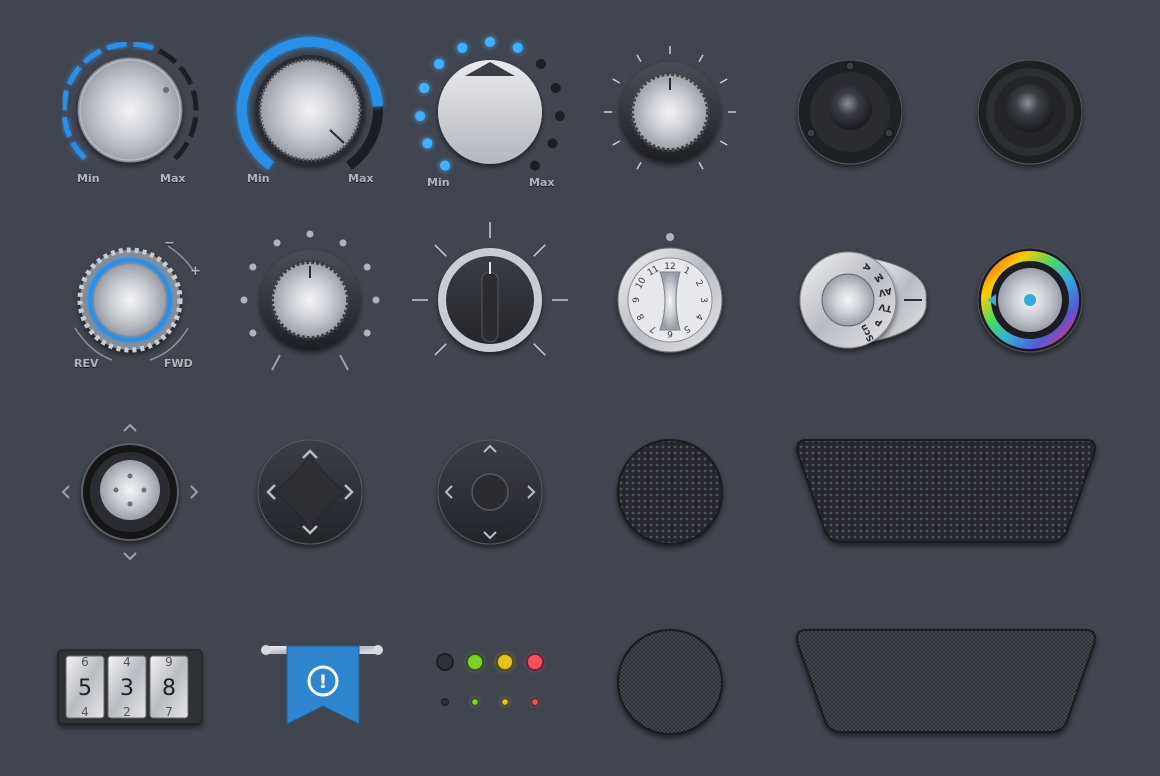 The height and width of the screenshot is (776, 1160). I want to click on dial-number: 3, so click(703, 300).